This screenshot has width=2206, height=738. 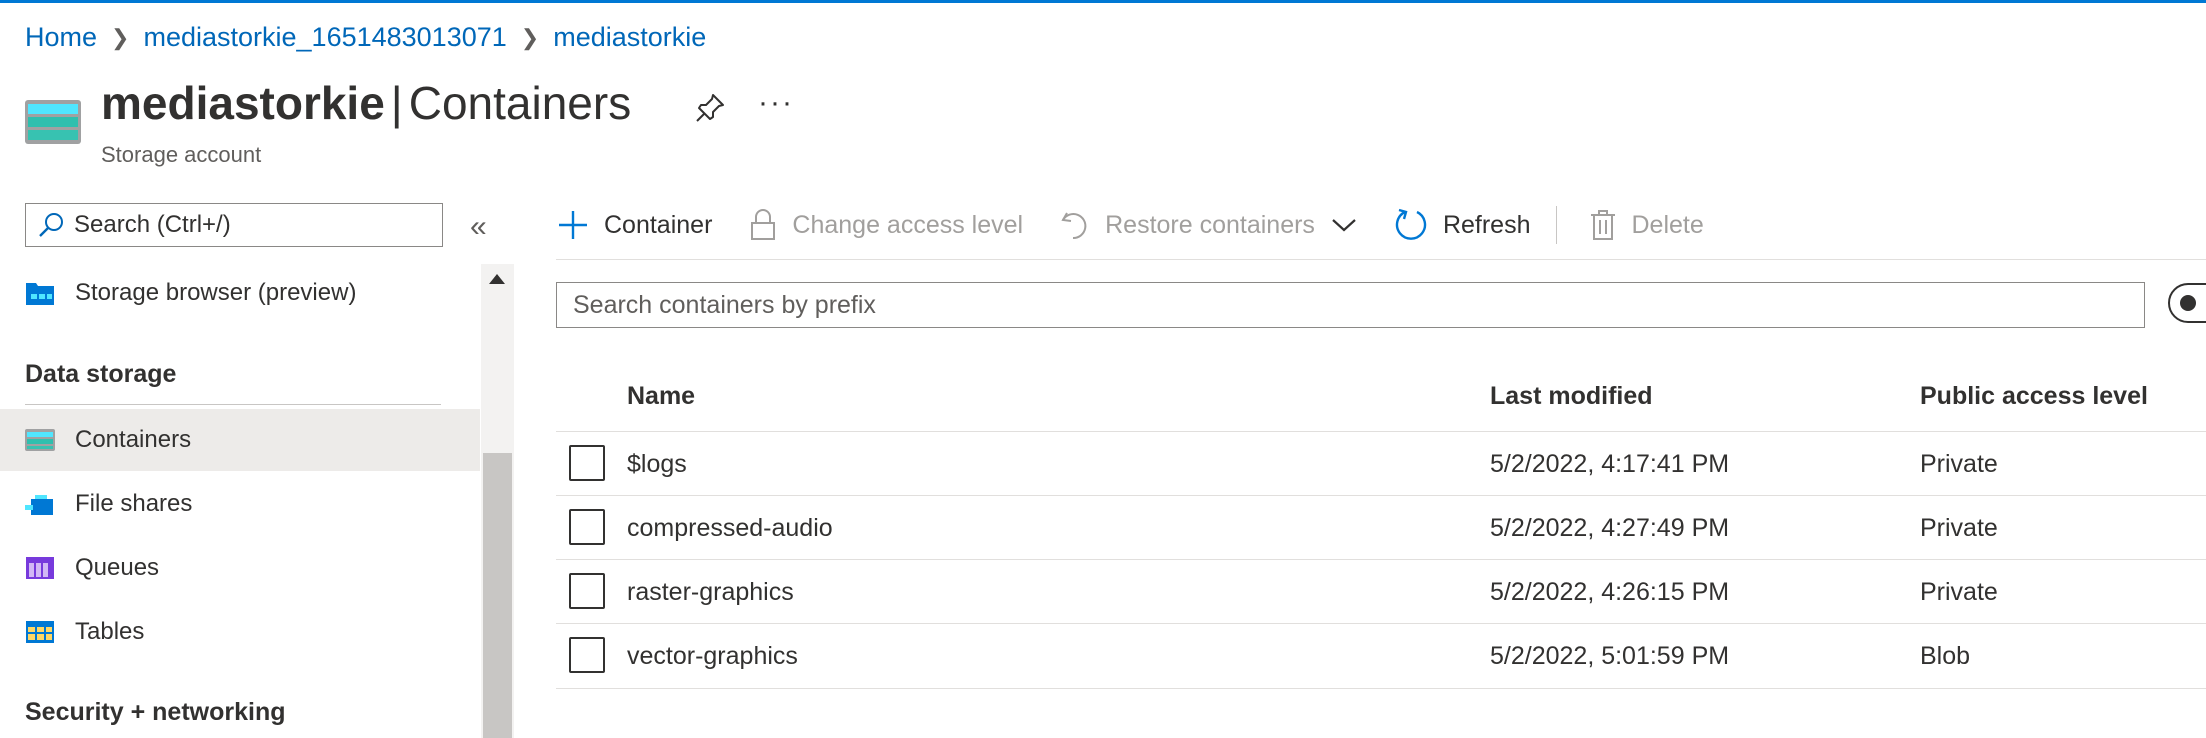 I want to click on page-name: Containers, so click(x=520, y=103).